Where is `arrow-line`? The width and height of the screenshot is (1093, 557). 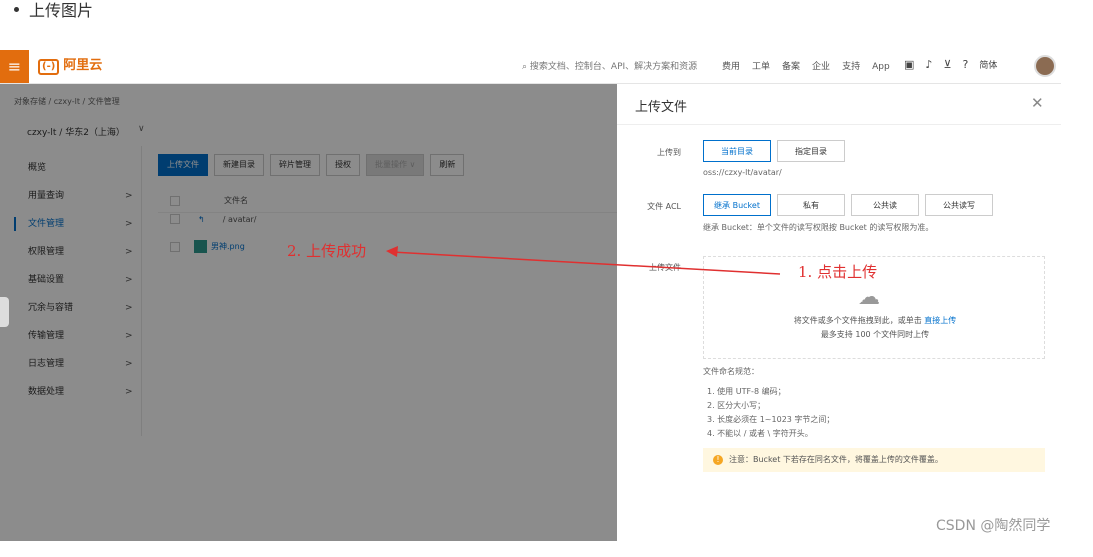
arrow-line is located at coordinates (586, 263).